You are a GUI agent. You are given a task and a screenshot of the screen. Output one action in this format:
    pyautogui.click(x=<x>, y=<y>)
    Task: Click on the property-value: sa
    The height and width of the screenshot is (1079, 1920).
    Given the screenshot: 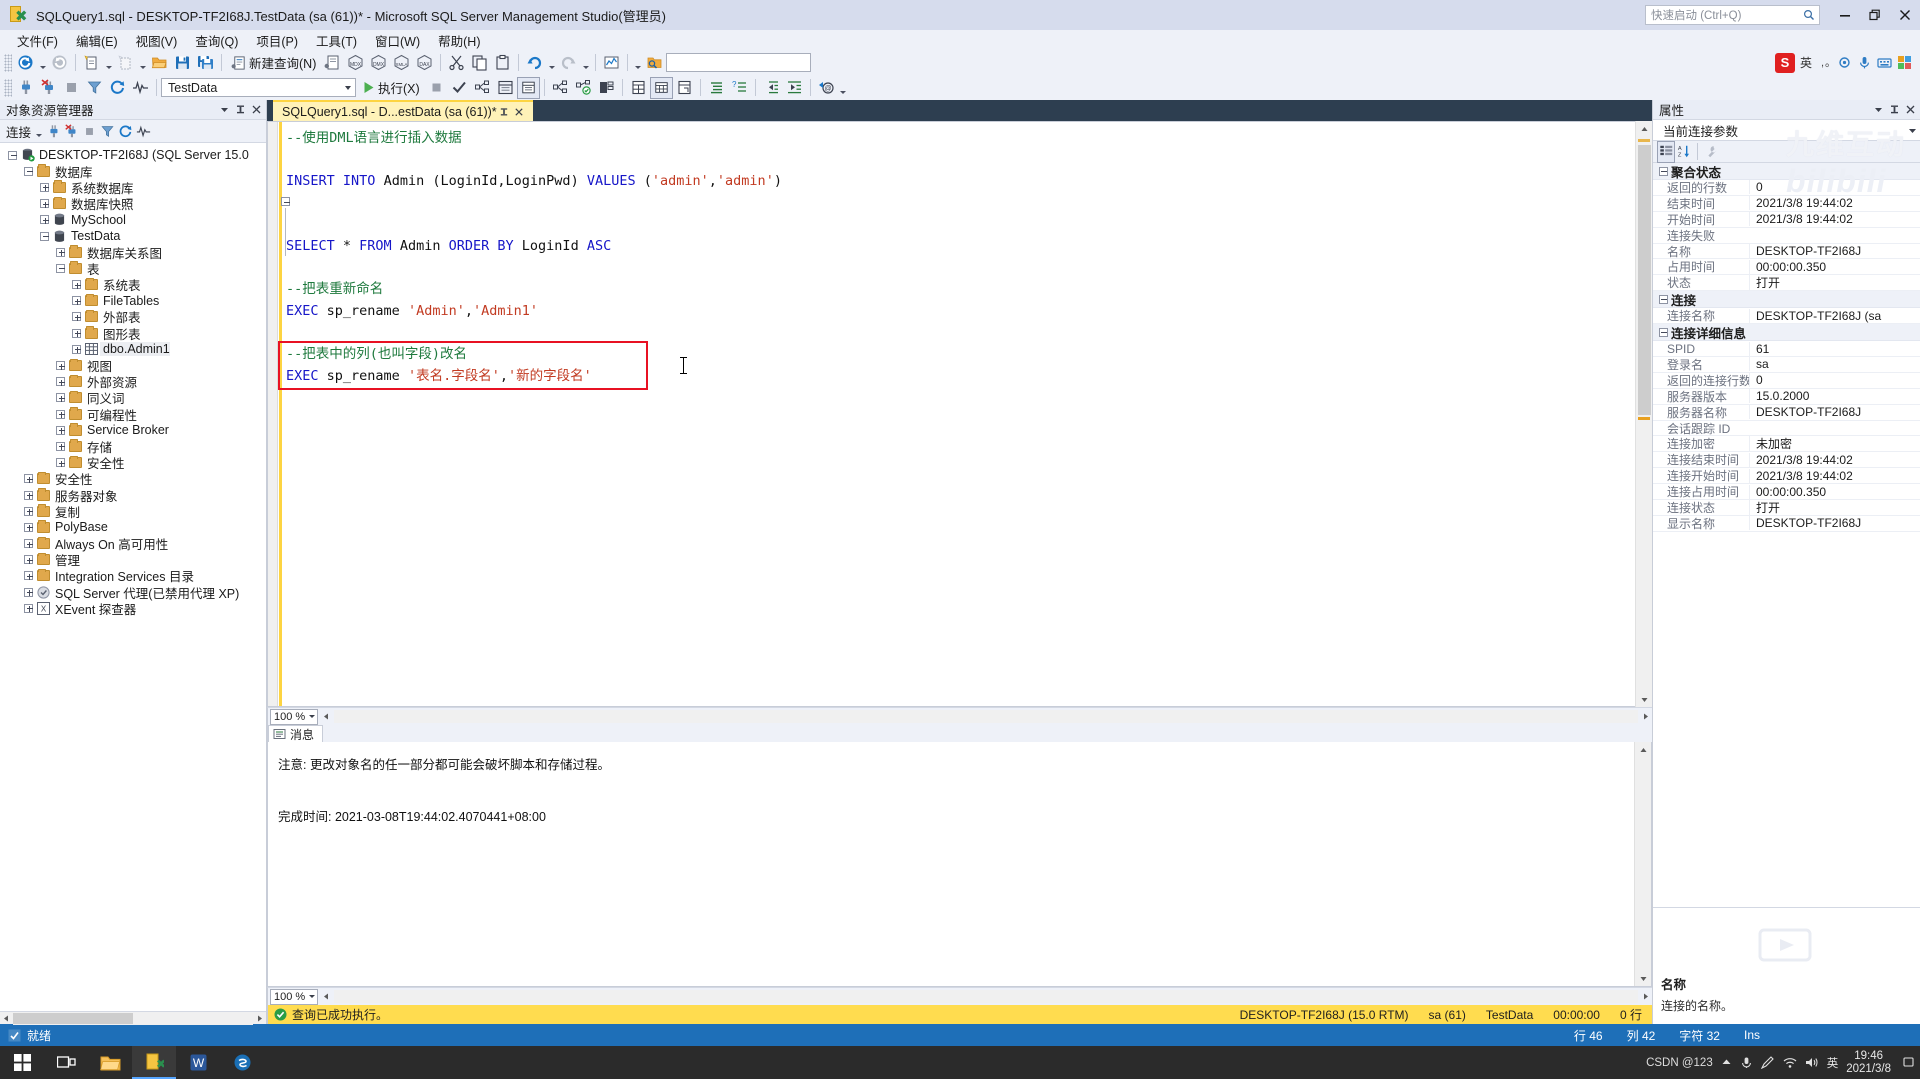 What is the action you would take?
    pyautogui.click(x=1834, y=364)
    